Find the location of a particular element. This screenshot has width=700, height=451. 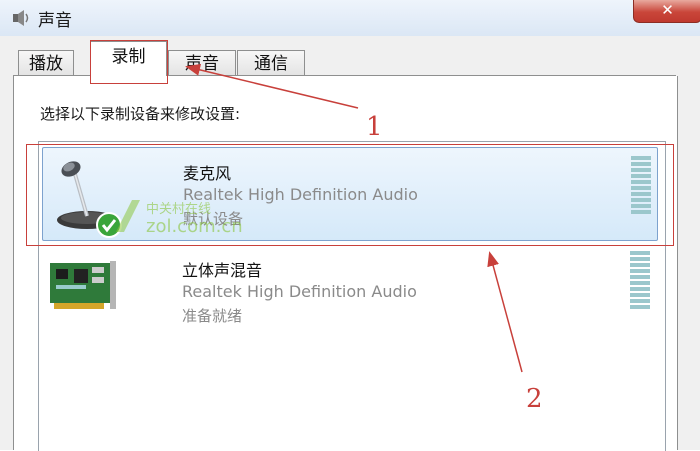

annotation-number-2: 2 is located at coordinates (534, 399).